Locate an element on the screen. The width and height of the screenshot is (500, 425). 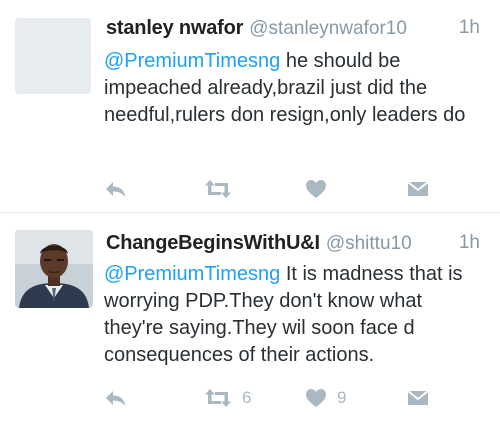
like-count: 9 is located at coordinates (342, 397).